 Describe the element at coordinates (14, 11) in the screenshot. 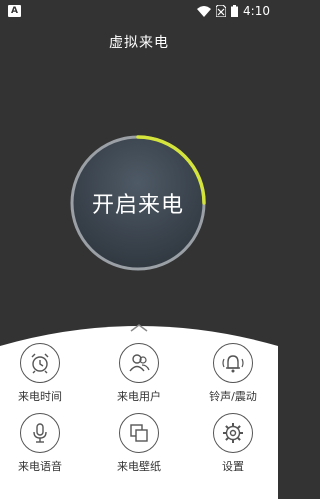

I see `app-notification-icon: A` at that location.